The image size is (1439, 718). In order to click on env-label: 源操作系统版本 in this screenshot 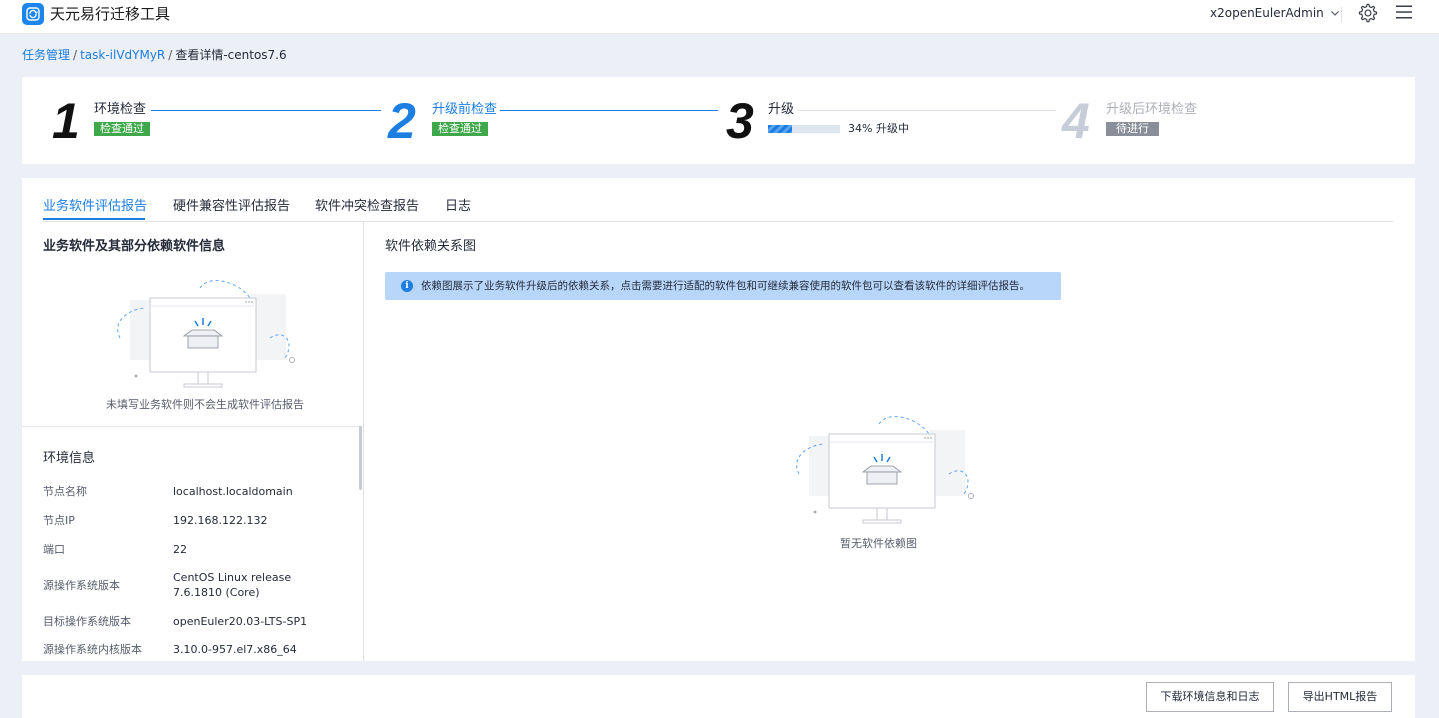, I will do `click(81, 585)`.